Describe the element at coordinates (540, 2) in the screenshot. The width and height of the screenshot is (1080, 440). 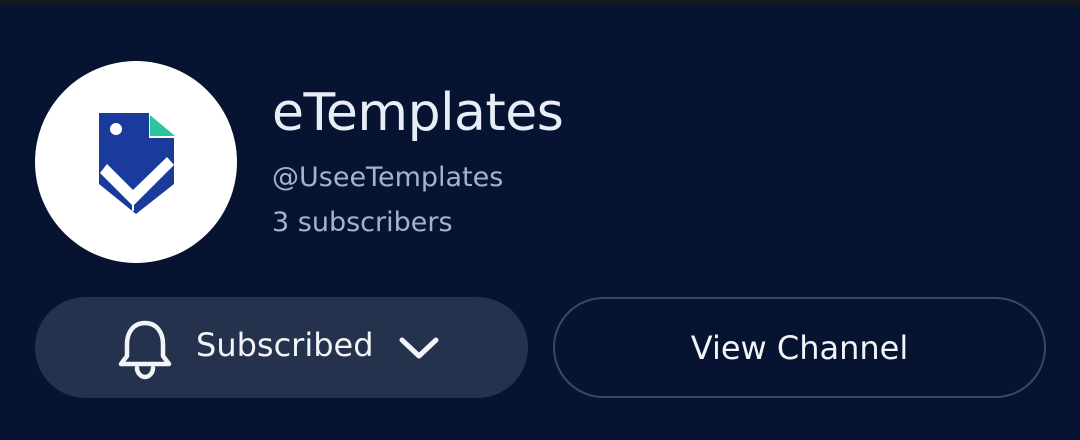
I see `status-strip` at that location.